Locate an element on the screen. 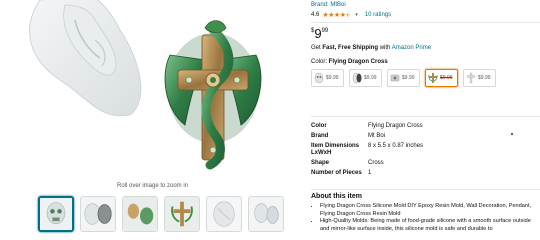  color-label: Color: is located at coordinates (320, 62).